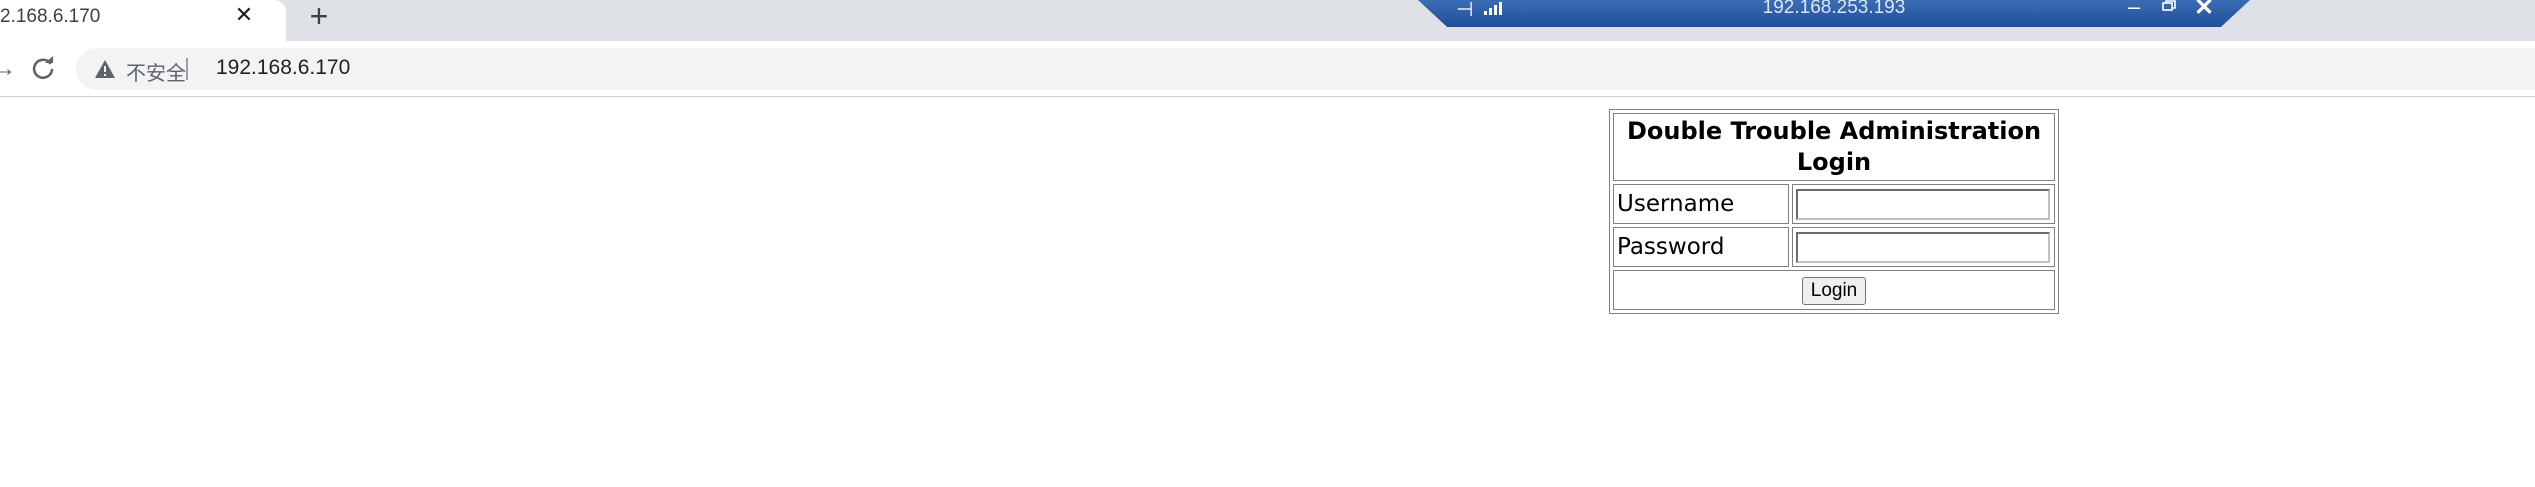 The height and width of the screenshot is (487, 2535). What do you see at coordinates (1267, 20) in the screenshot?
I see `tab-strip: 2.168.6.170 ✕ + ⊣ 192.168.253.193 – ✕` at bounding box center [1267, 20].